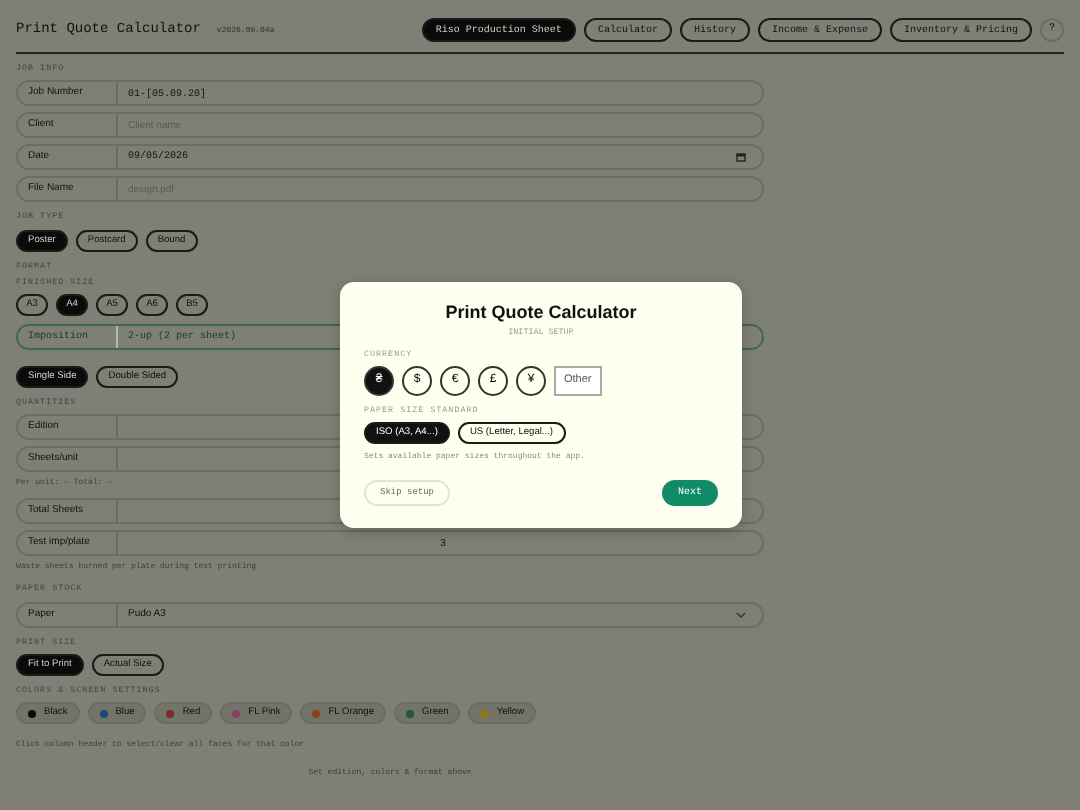  I want to click on dialog-title: Print Quote Calculator, so click(541, 313).